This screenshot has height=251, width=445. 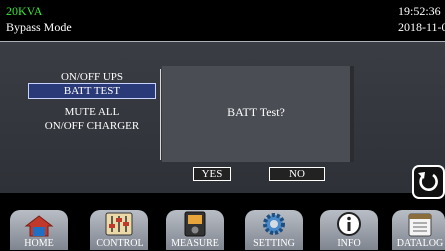 I want to click on yes-button: YES, so click(x=212, y=174).